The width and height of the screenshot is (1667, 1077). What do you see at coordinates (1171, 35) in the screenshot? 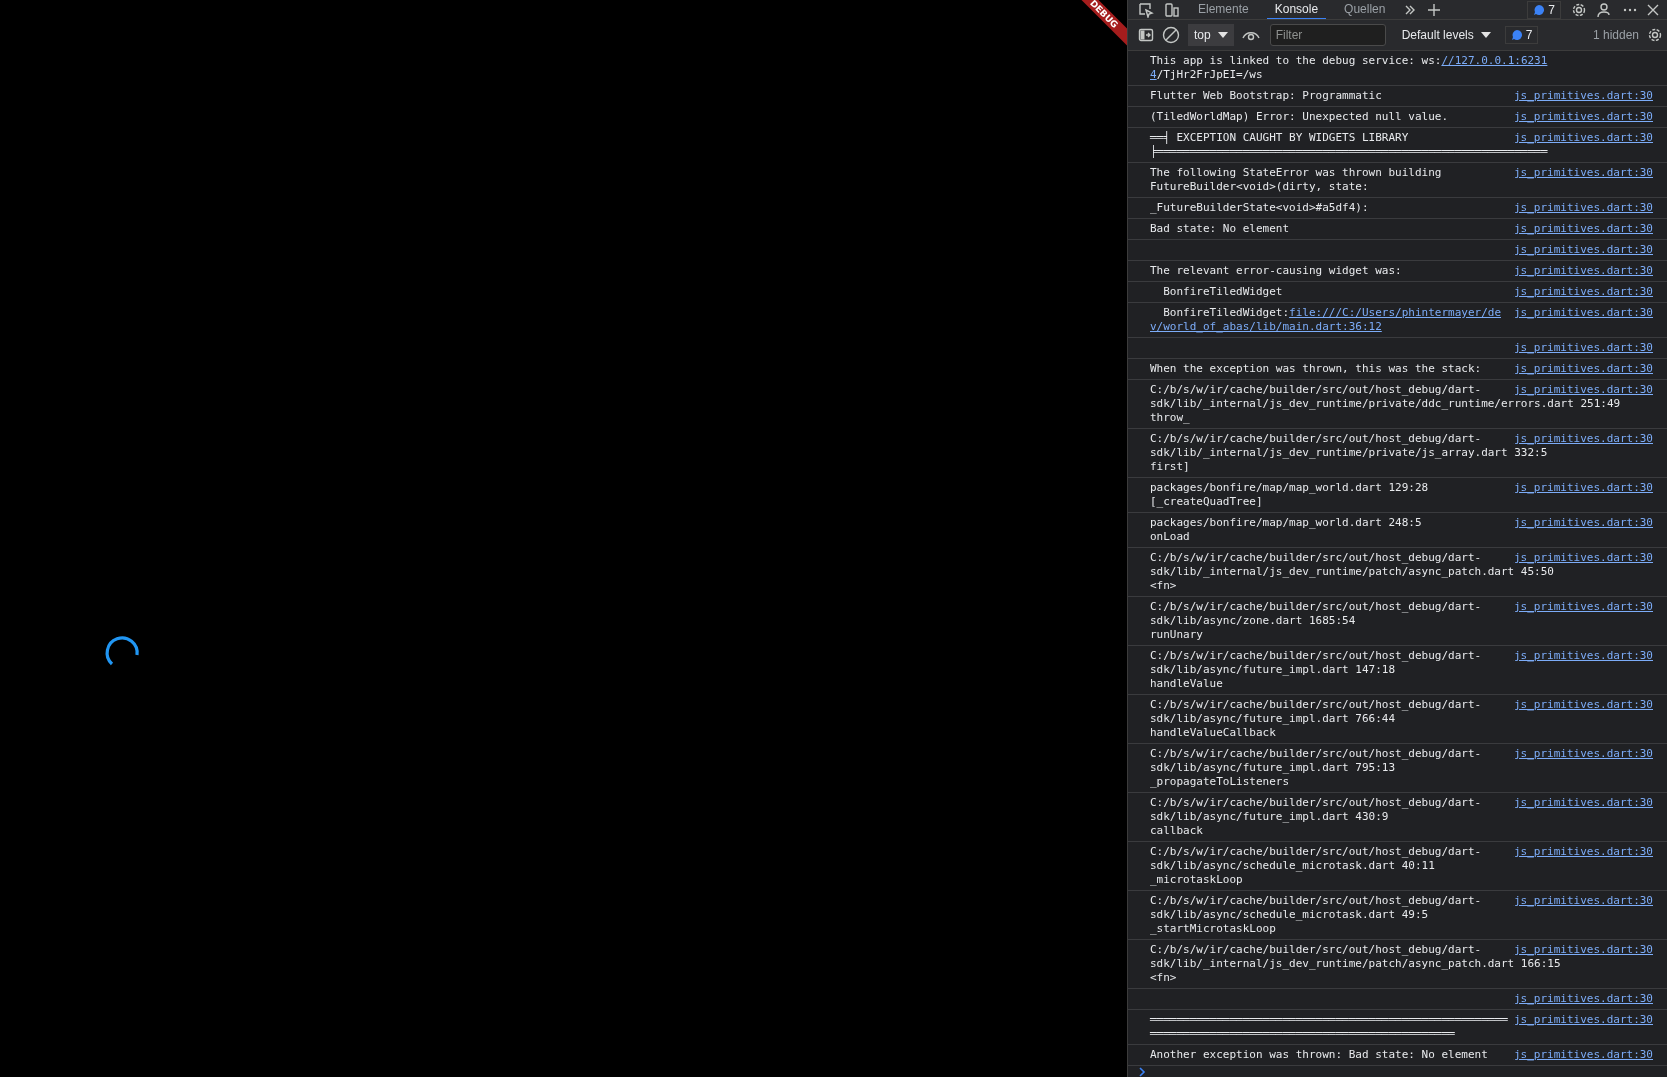
I see `clear-console-icon` at bounding box center [1171, 35].